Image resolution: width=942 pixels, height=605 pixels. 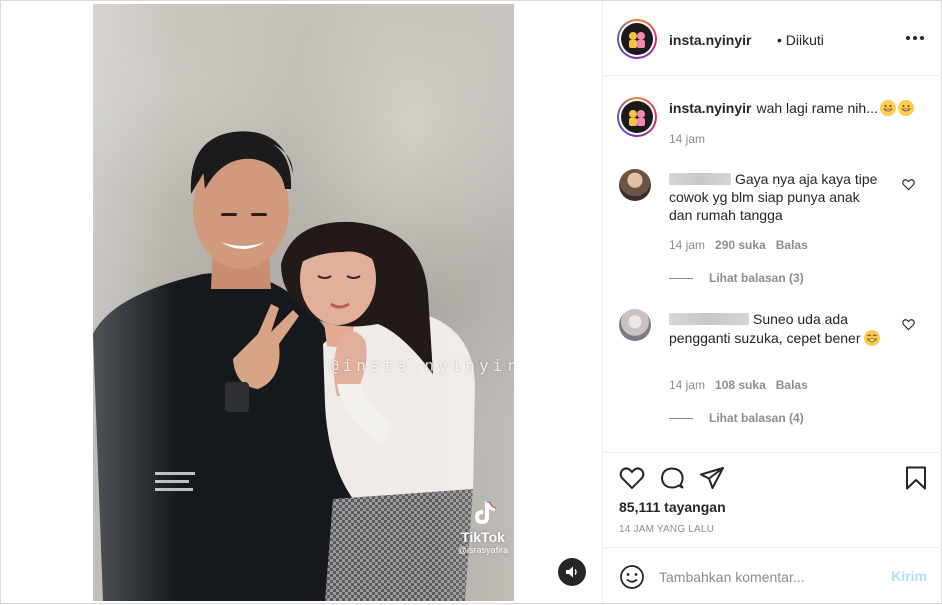 I want to click on tiktok-logo-icon, so click(x=486, y=511).